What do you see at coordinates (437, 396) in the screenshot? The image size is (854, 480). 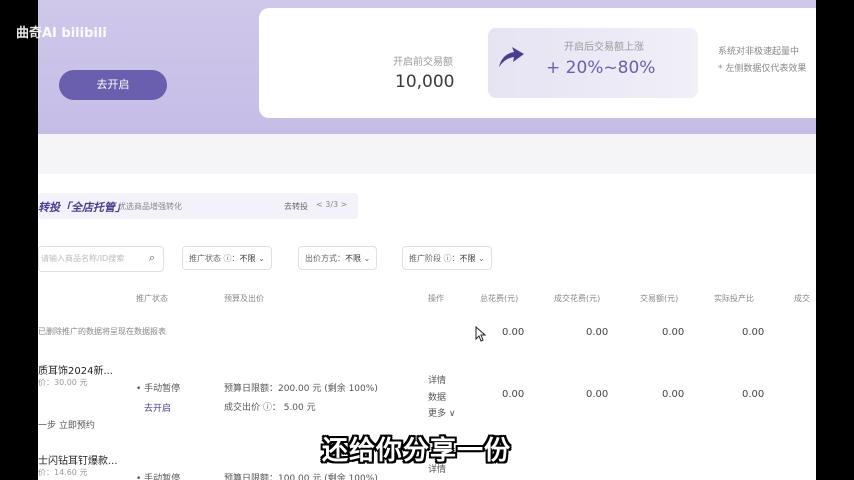 I see `op-data-1: 数据` at bounding box center [437, 396].